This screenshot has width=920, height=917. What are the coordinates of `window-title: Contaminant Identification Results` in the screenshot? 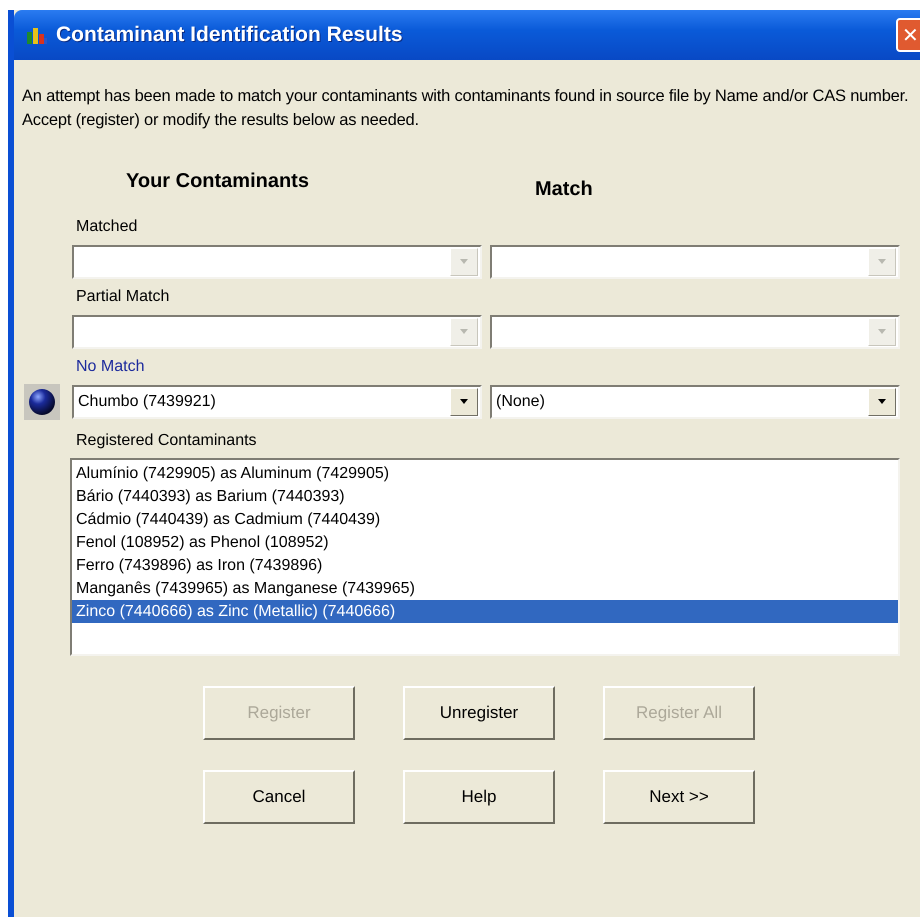 It's located at (229, 35).